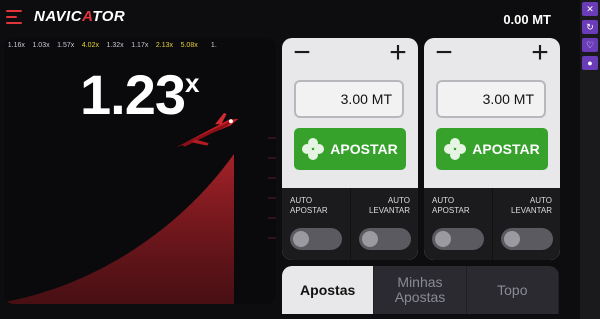 This screenshot has width=600, height=319. What do you see at coordinates (140, 94) in the screenshot?
I see `current-multiplier: 1.23x` at bounding box center [140, 94].